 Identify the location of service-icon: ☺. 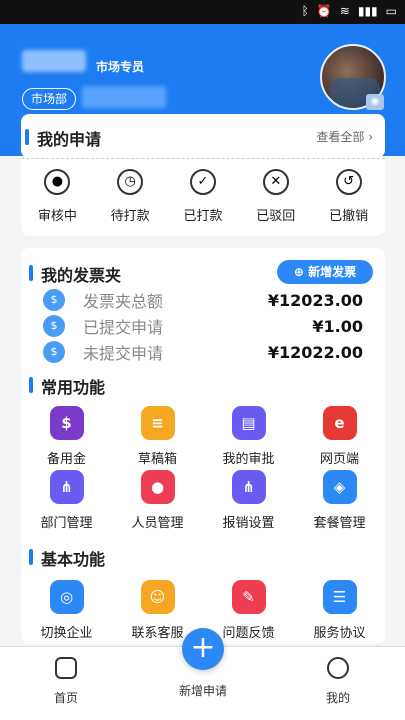
(157, 597).